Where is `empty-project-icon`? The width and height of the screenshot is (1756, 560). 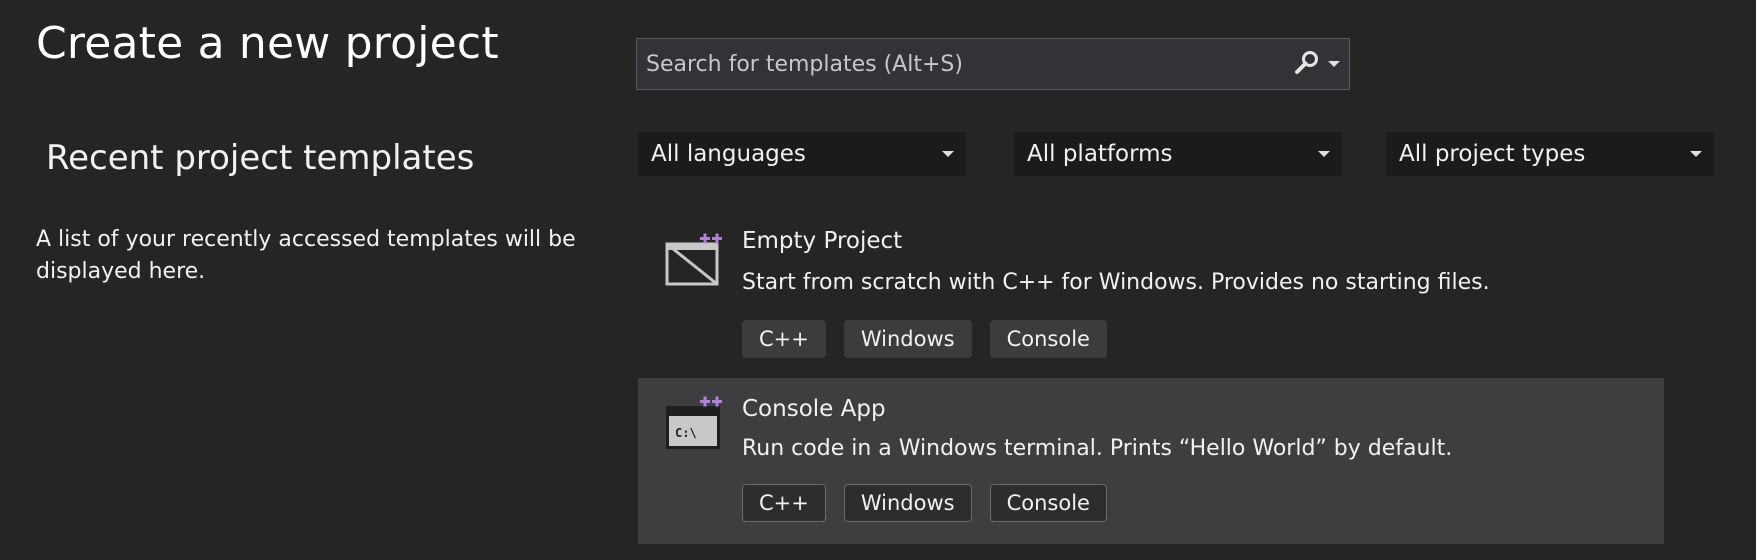
empty-project-icon is located at coordinates (693, 259).